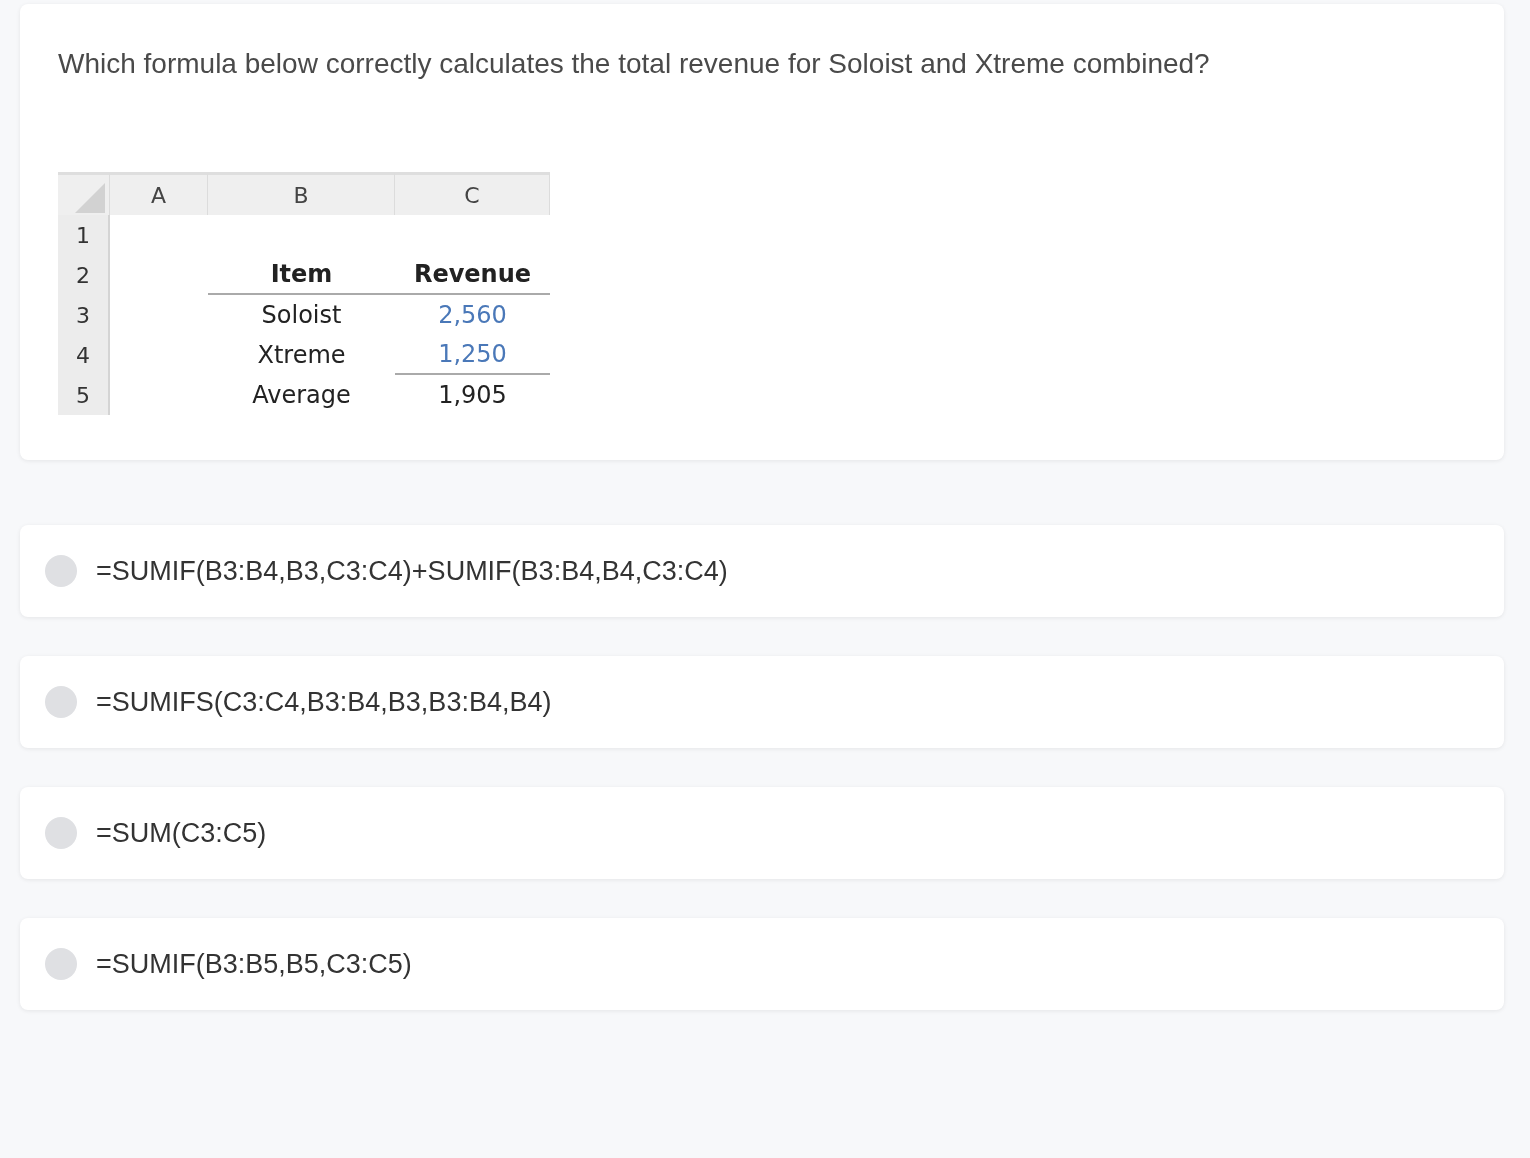 The height and width of the screenshot is (1158, 1530). Describe the element at coordinates (472, 193) in the screenshot. I see `column-header: C` at that location.